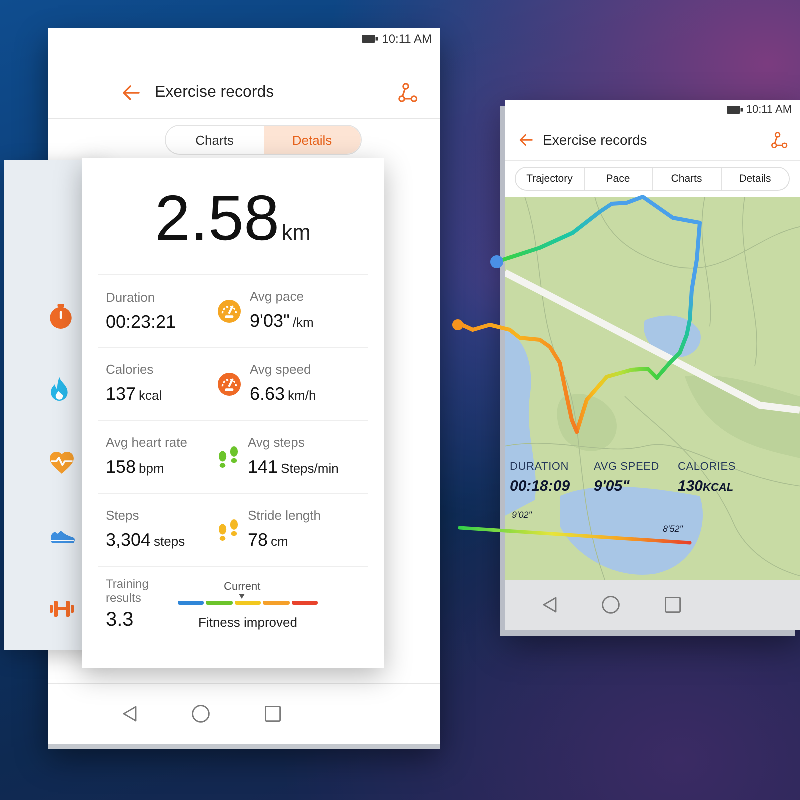  Describe the element at coordinates (59, 389) in the screenshot. I see `flame-icon` at that location.